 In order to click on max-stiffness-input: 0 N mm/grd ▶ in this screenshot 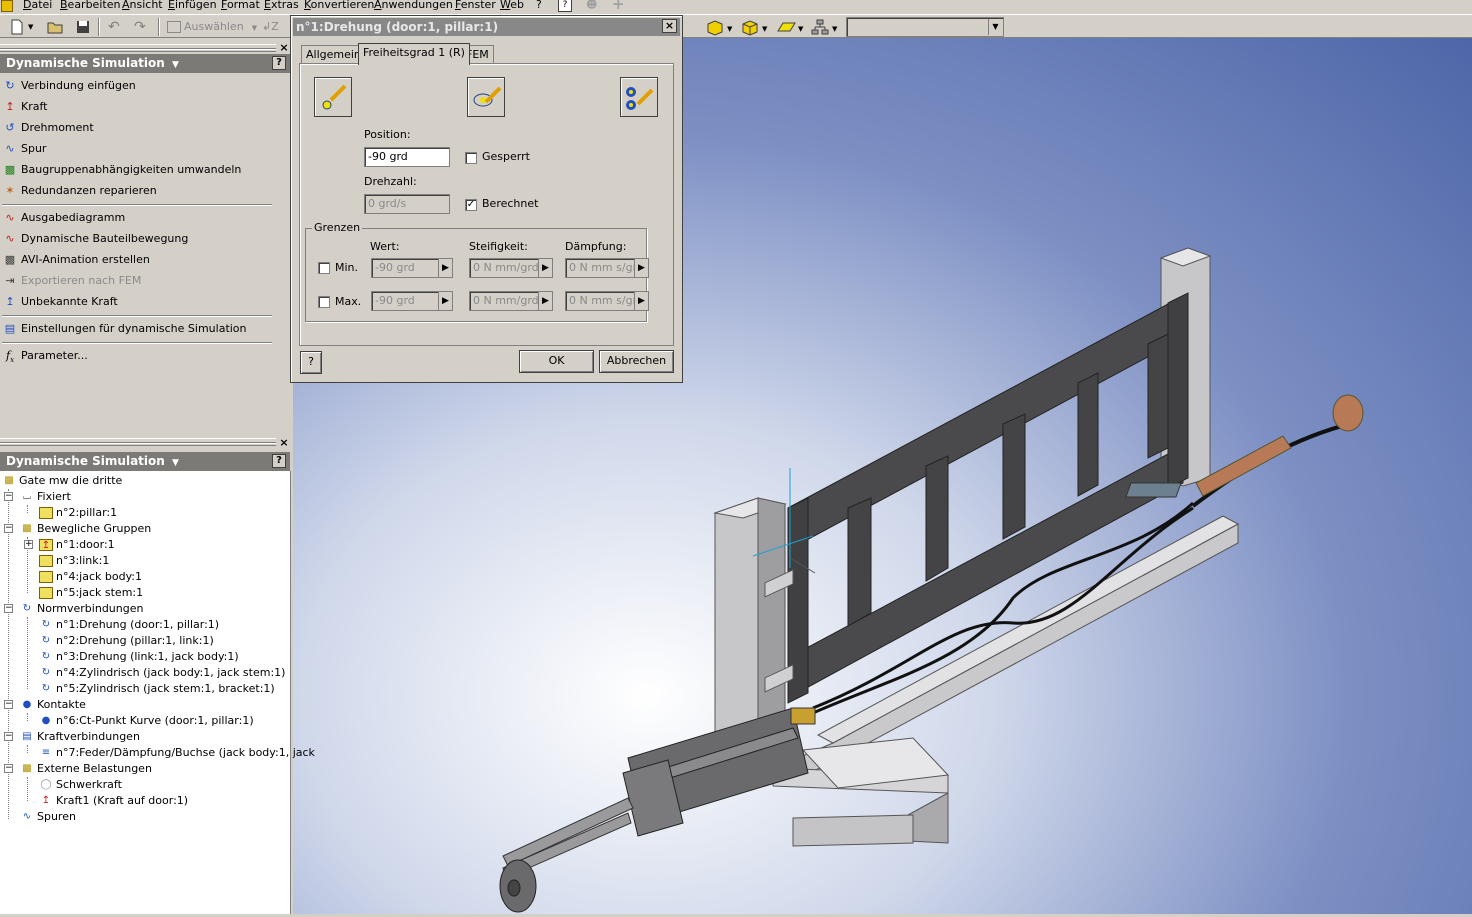, I will do `click(511, 301)`.